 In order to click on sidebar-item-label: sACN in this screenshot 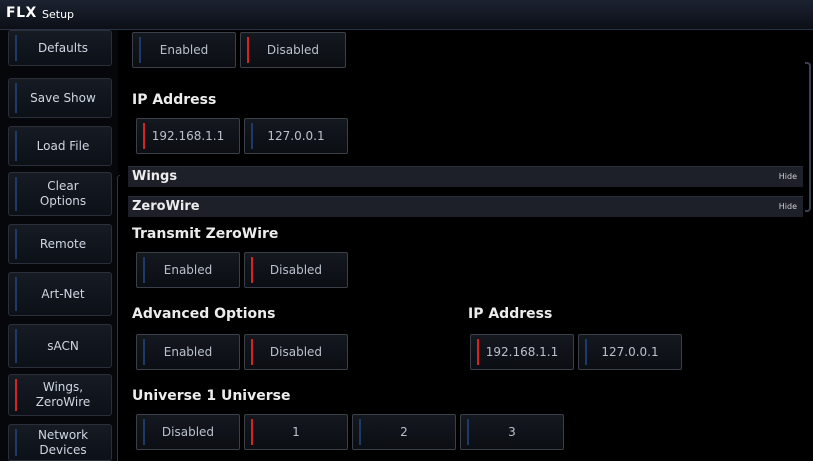, I will do `click(63, 345)`.